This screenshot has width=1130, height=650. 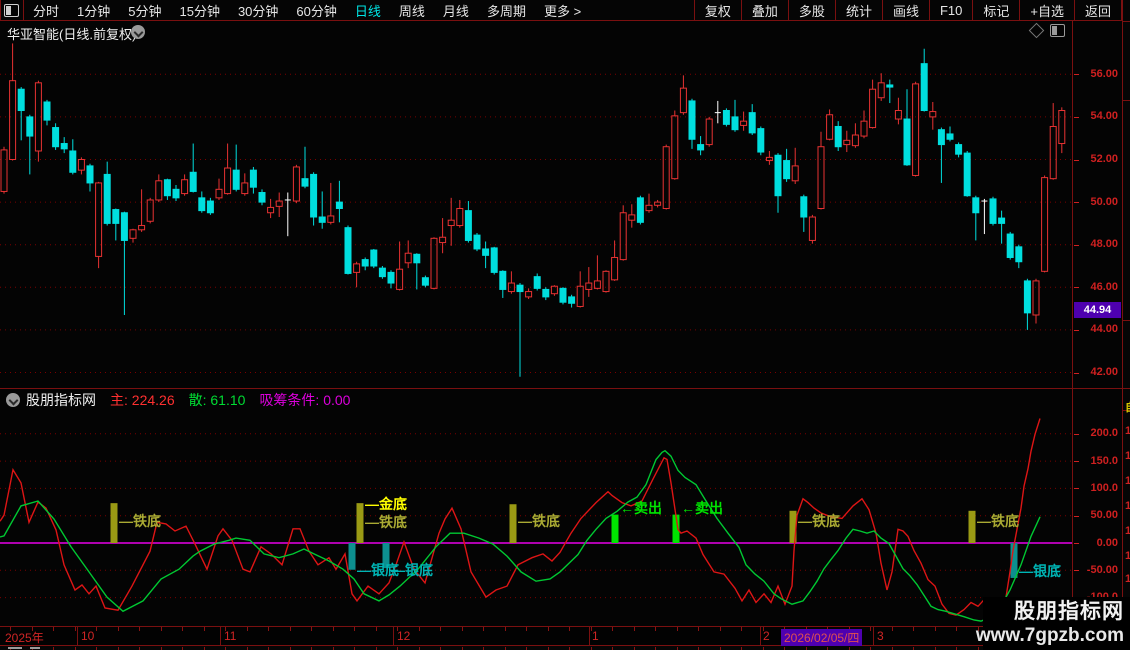 What do you see at coordinates (412, 10) in the screenshot?
I see `period-item: 周线` at bounding box center [412, 10].